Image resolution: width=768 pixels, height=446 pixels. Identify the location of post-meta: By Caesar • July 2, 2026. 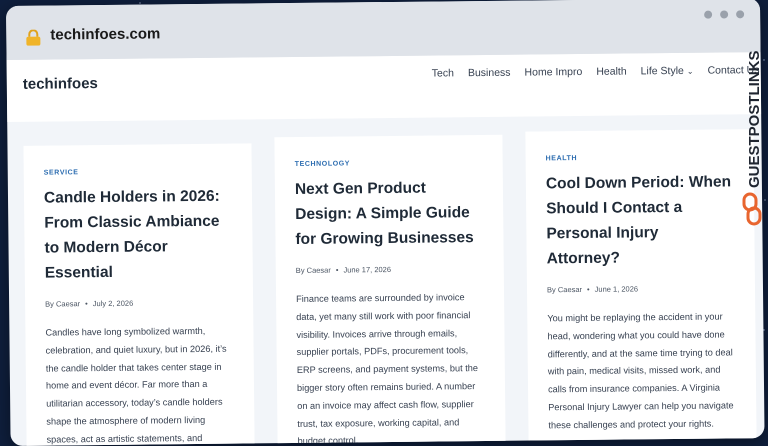
(139, 303).